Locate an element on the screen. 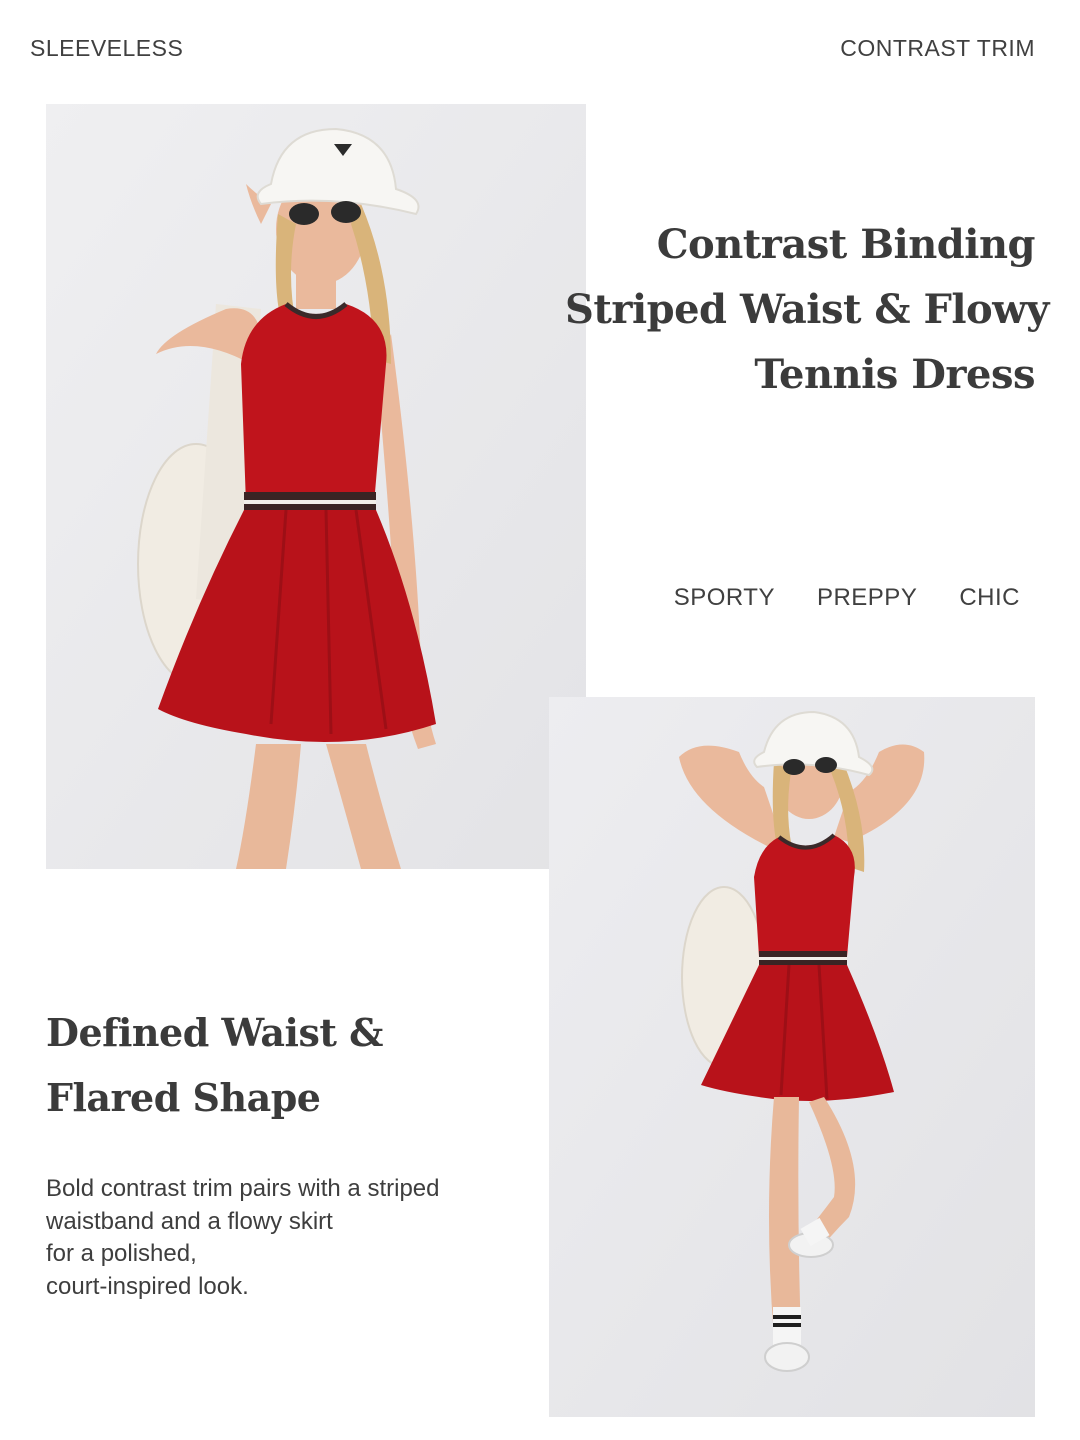 The height and width of the screenshot is (1440, 1080). headline-main-line3: Tennis Dress is located at coordinates (894, 374).